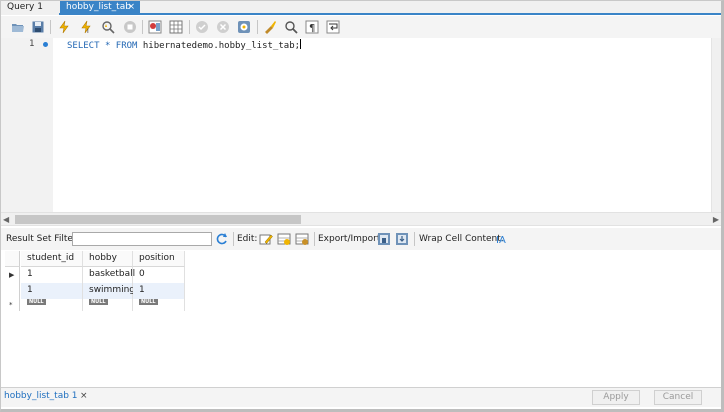 The image size is (724, 412). I want to click on column-header: student_id, so click(52, 259).